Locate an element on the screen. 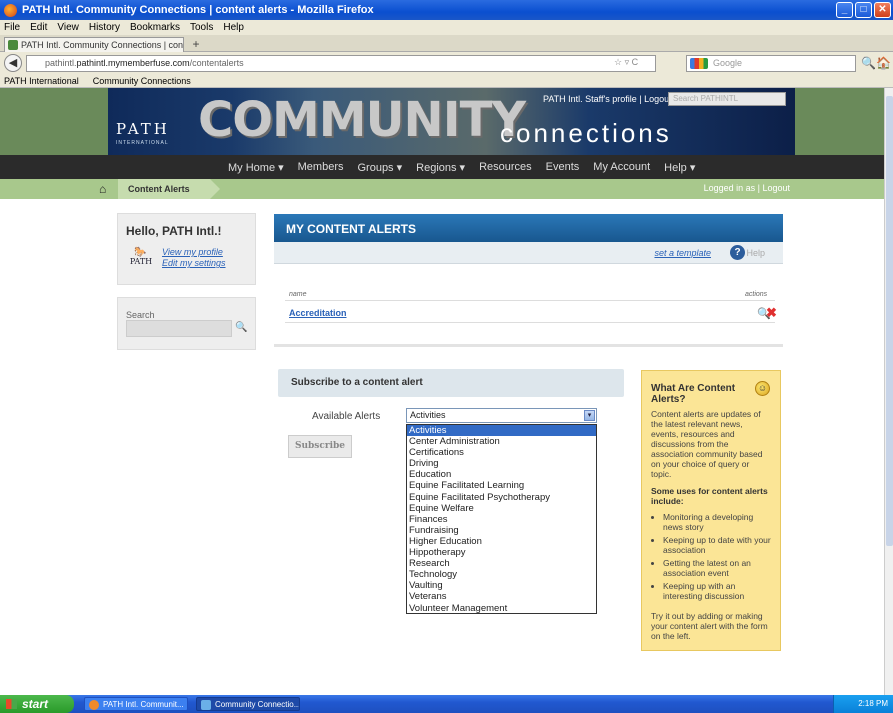 The height and width of the screenshot is (713, 893). dropdown-option: Fundraising is located at coordinates (501, 530).